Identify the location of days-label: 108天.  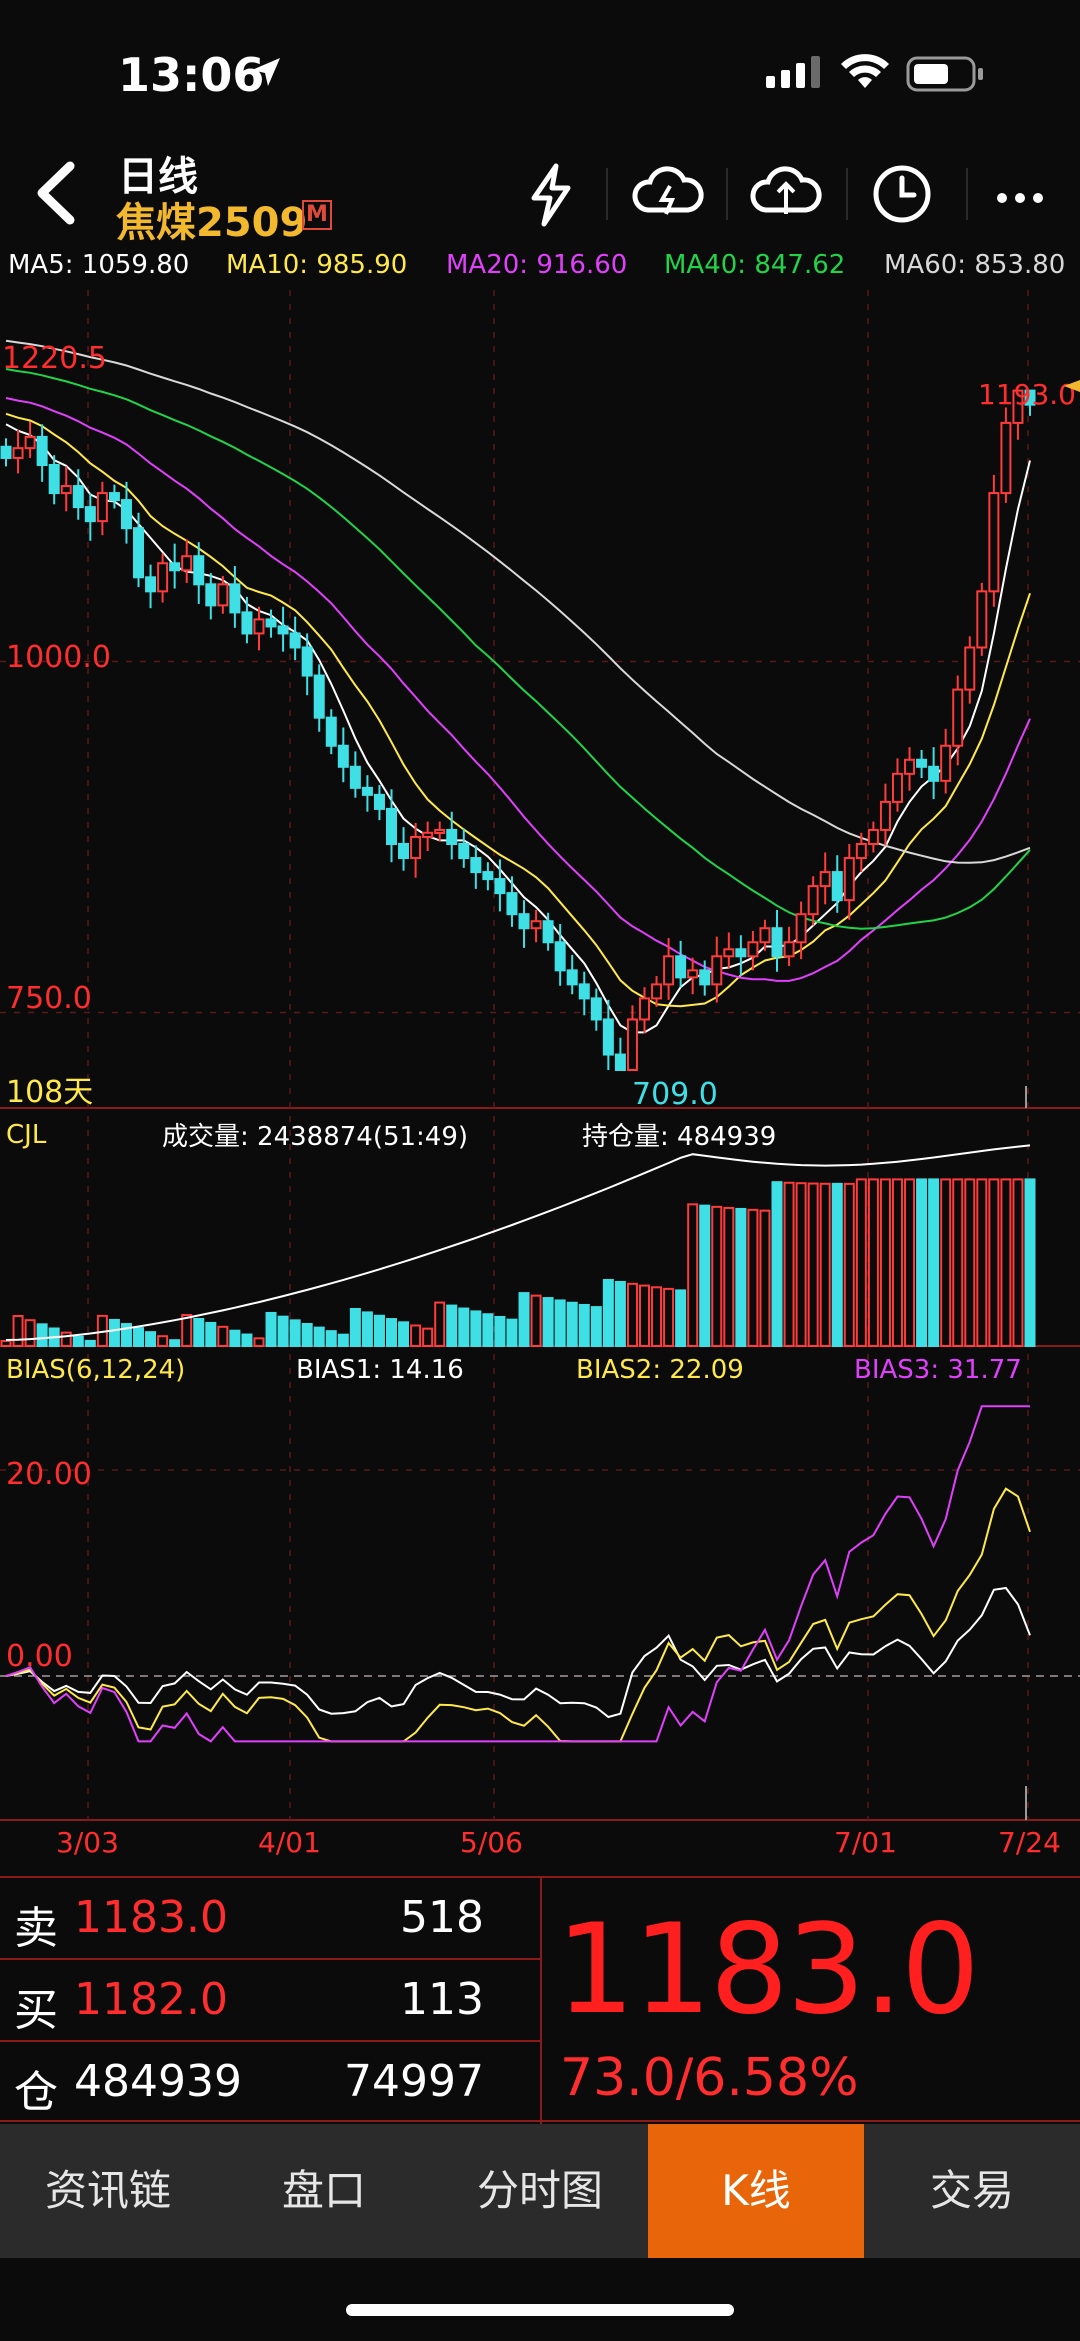
(49, 1092).